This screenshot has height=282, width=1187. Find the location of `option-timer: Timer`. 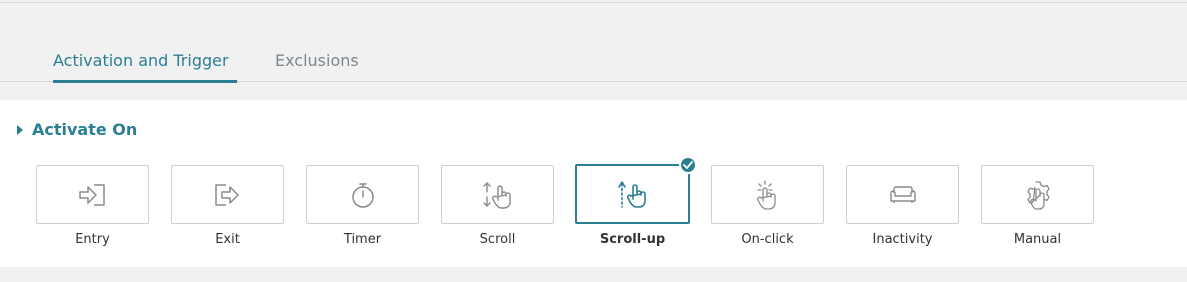

option-timer: Timer is located at coordinates (362, 206).